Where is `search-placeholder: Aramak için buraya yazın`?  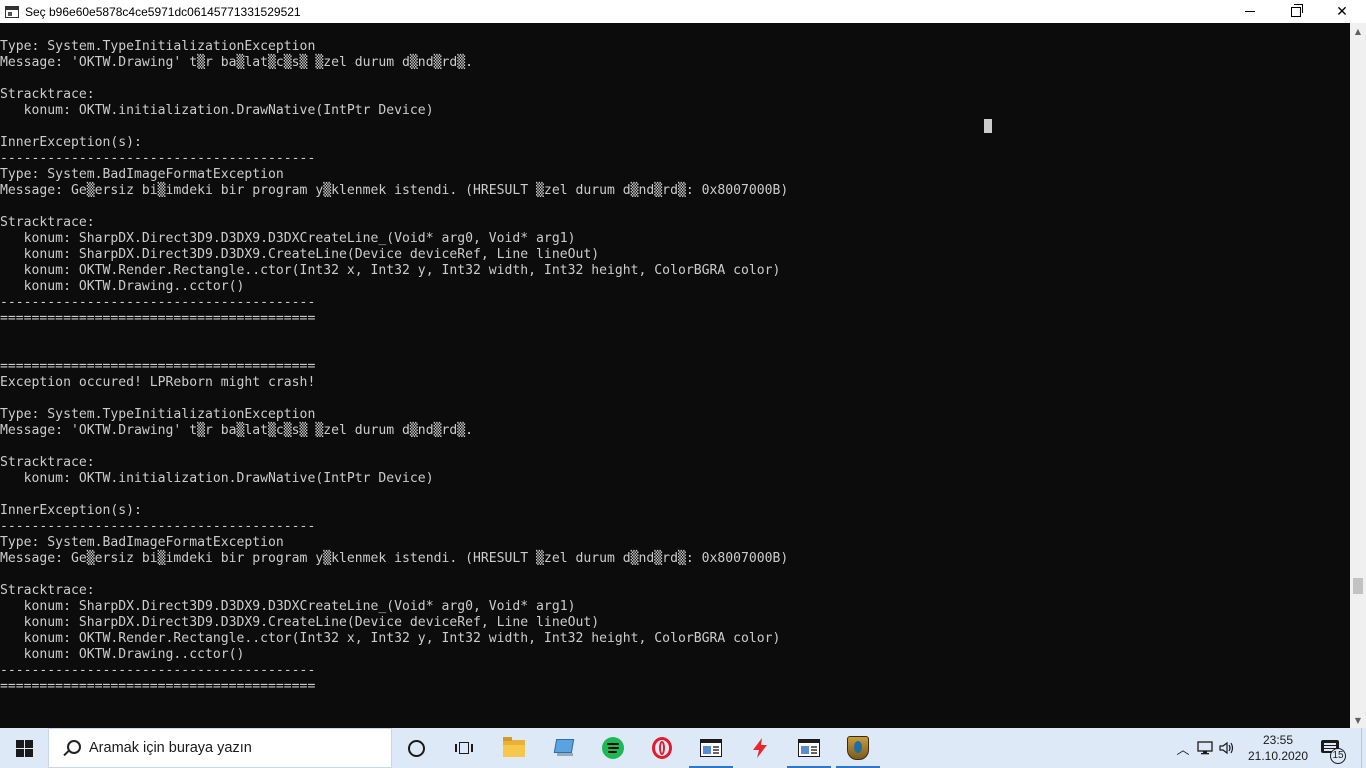 search-placeholder: Aramak için buraya yazın is located at coordinates (170, 748).